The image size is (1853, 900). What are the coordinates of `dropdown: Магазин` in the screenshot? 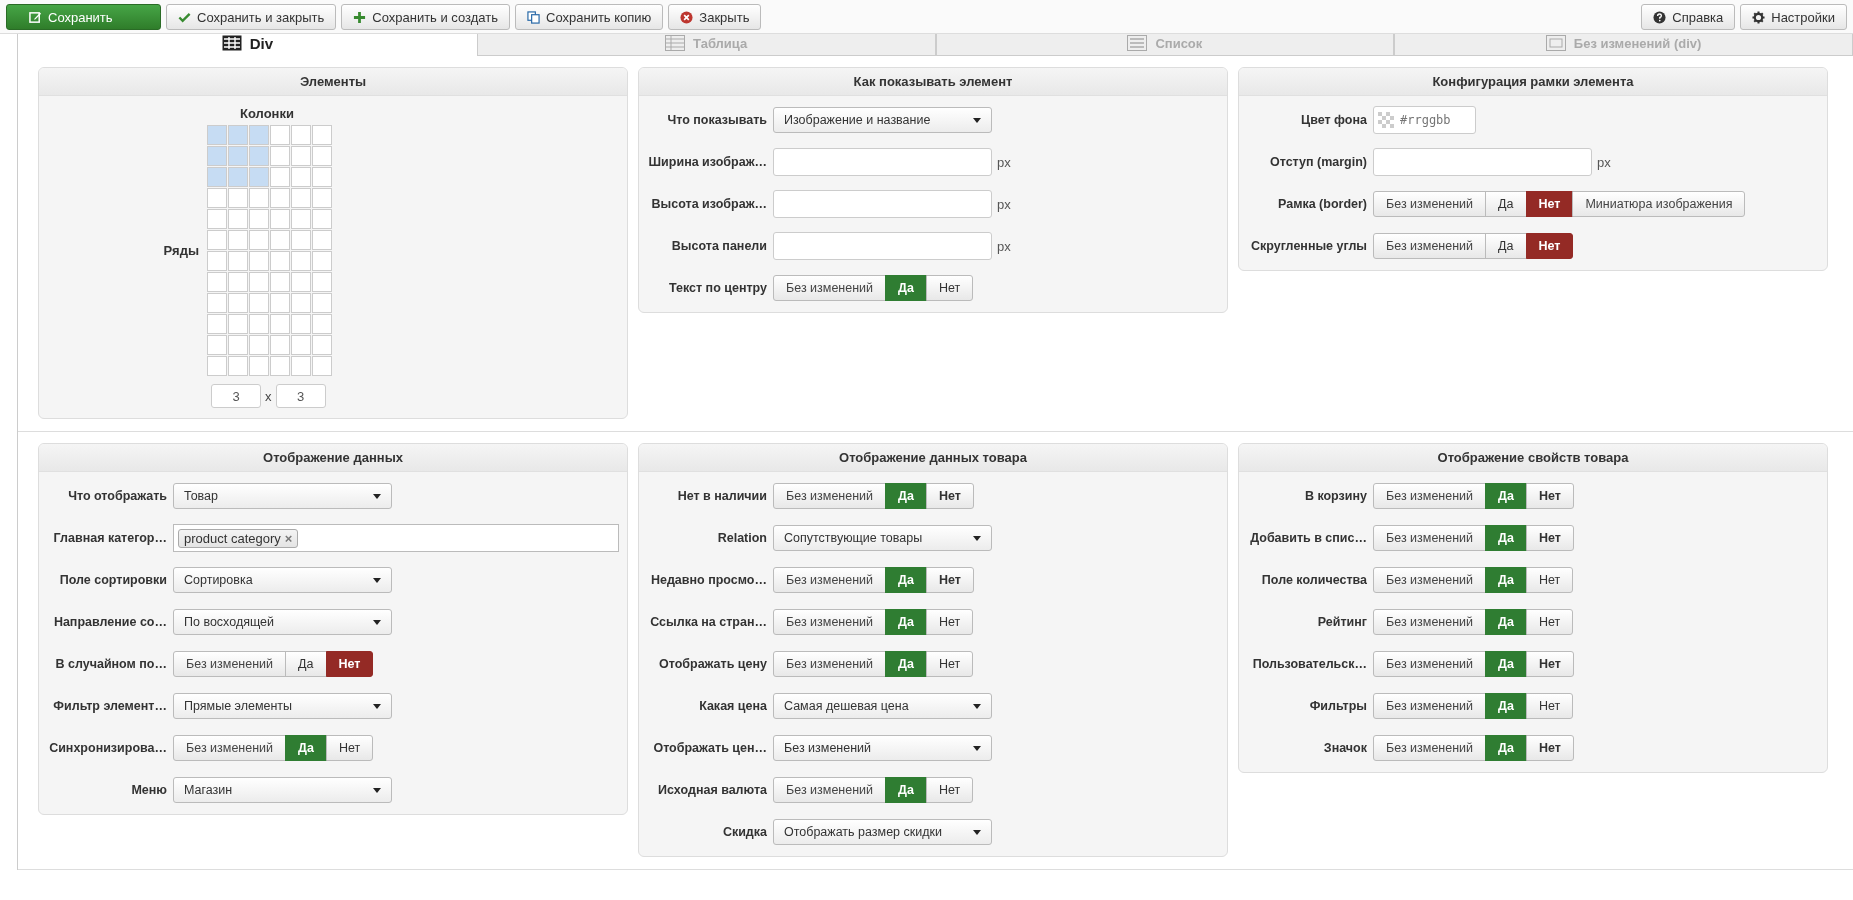 It's located at (282, 790).